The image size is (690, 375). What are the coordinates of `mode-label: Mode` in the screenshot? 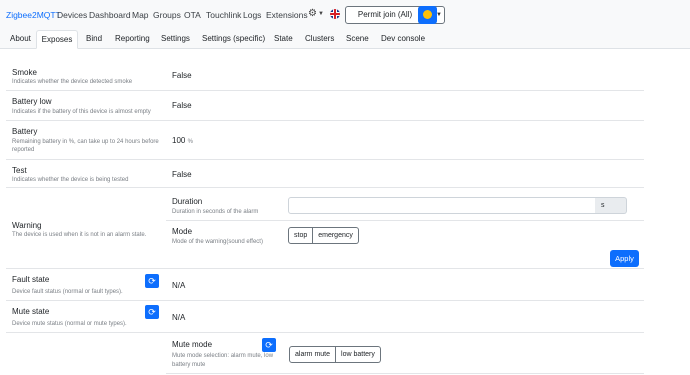 It's located at (182, 231).